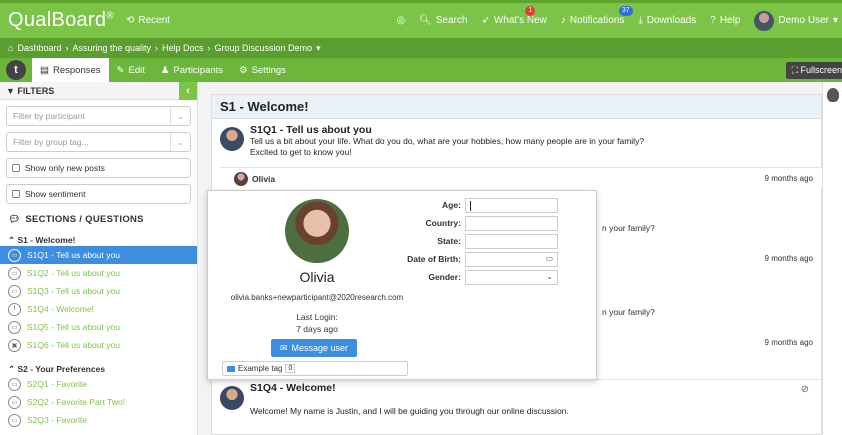 This screenshot has width=842, height=435. Describe the element at coordinates (243, 70) in the screenshot. I see `gear-icon: ⚙` at that location.